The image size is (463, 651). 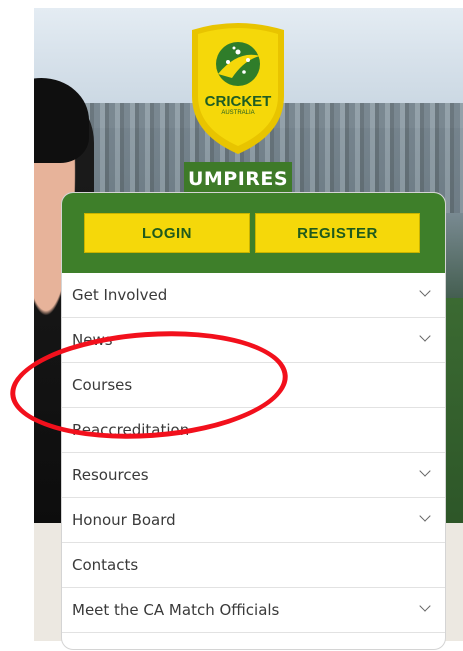 I want to click on nav-item-reaccreditation: Reaccreditation, so click(x=253, y=430).